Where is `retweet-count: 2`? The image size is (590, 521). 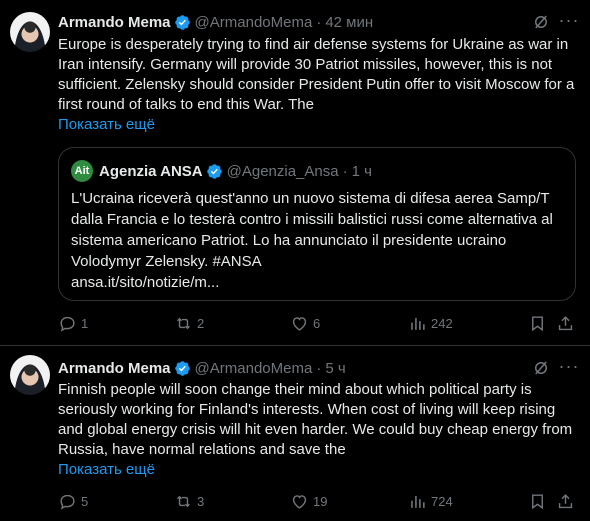 retweet-count: 2 is located at coordinates (201, 323).